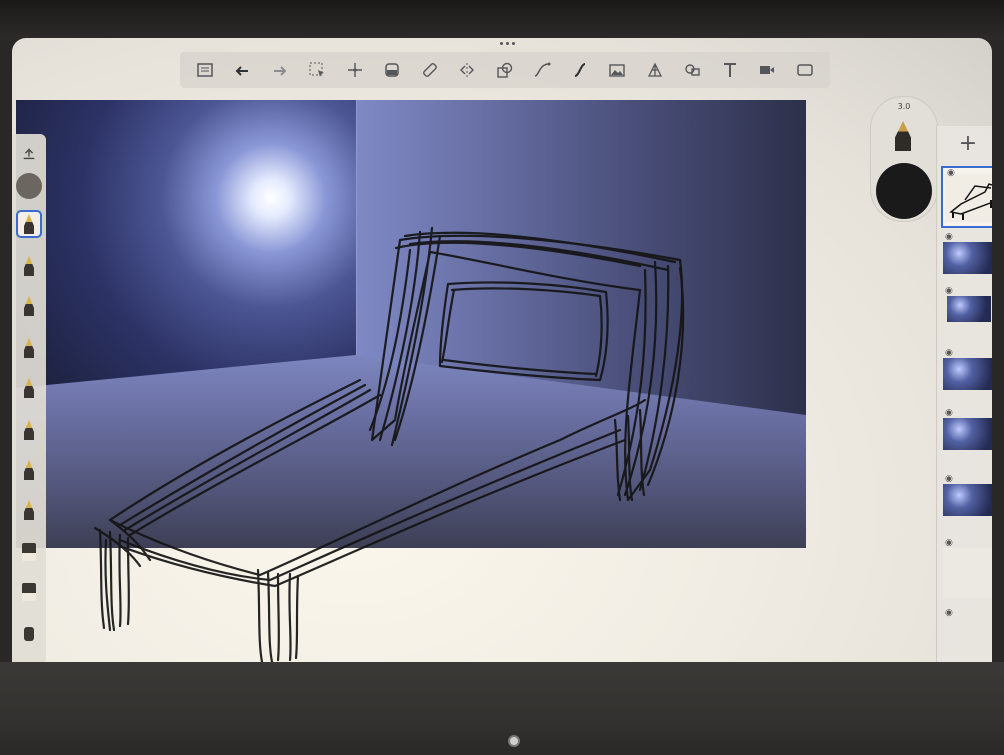  What do you see at coordinates (904, 159) in the screenshot?
I see `brush-puck: 3.0` at bounding box center [904, 159].